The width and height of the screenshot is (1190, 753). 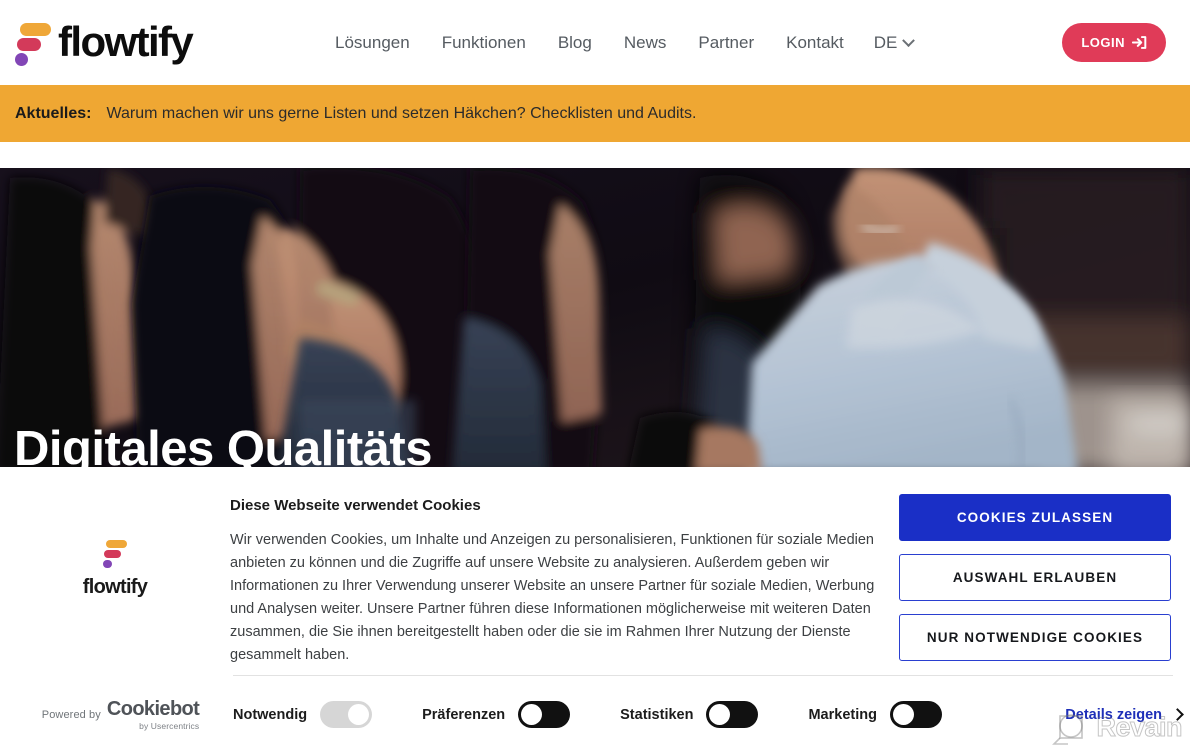 I want to click on cookiebot-name: Cookiebot, so click(x=153, y=708).